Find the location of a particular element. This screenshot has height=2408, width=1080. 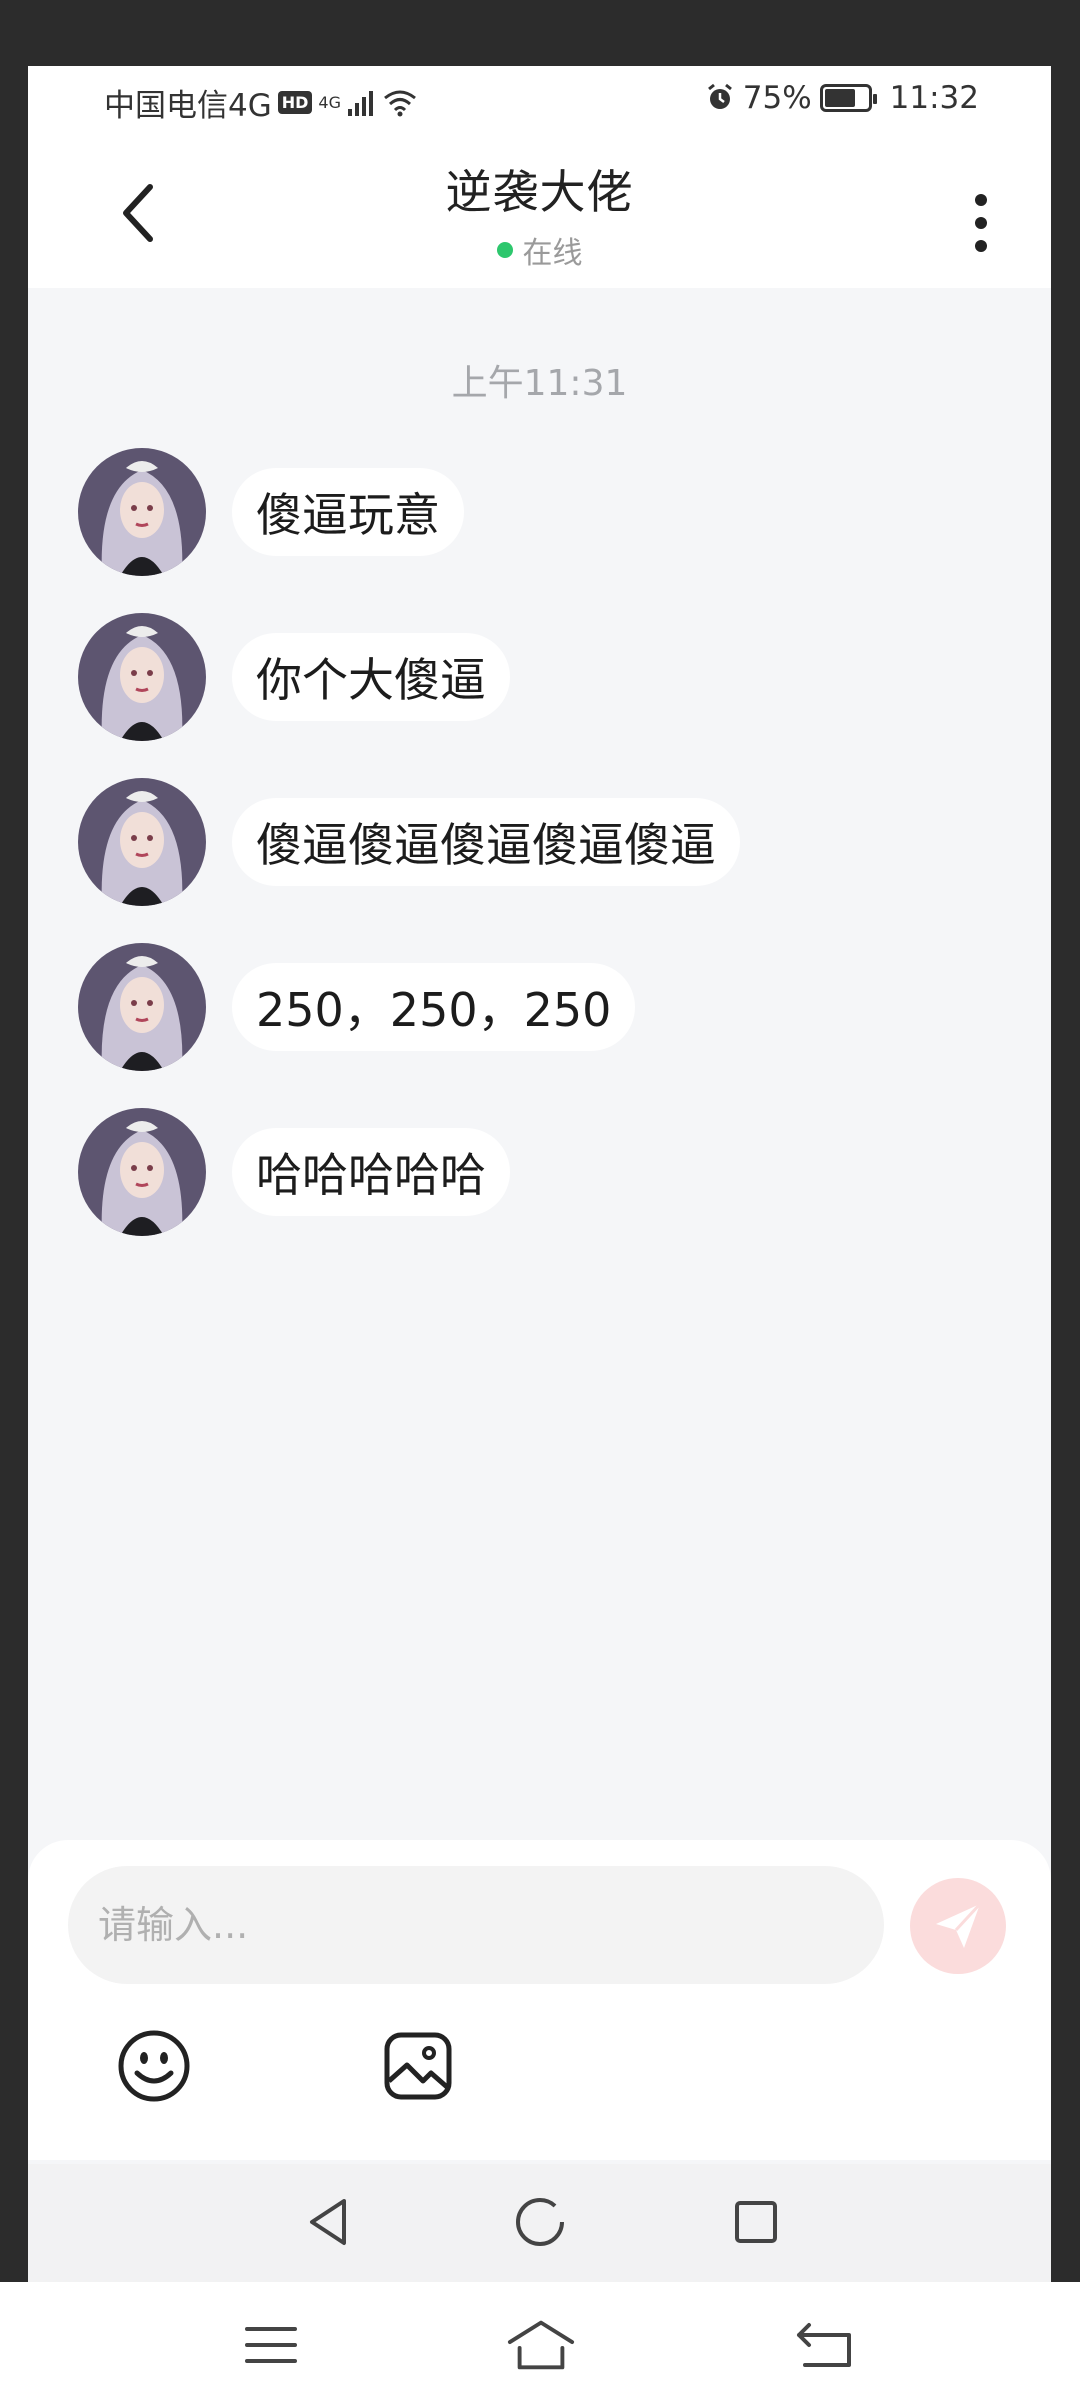

battery-icon is located at coordinates (848, 98).